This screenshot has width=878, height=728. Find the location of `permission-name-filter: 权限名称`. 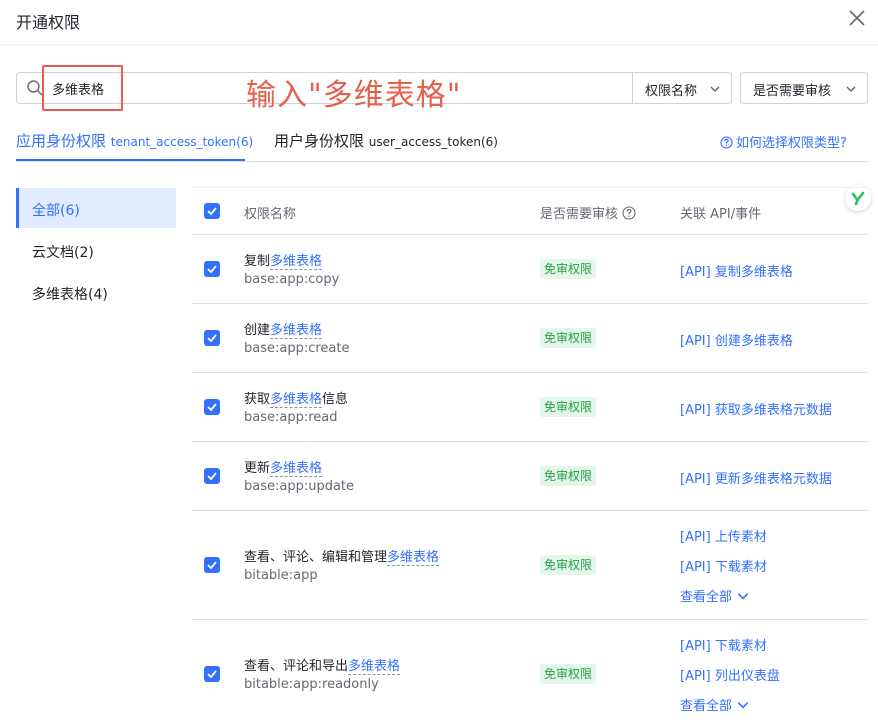

permission-name-filter: 权限名称 is located at coordinates (682, 88).